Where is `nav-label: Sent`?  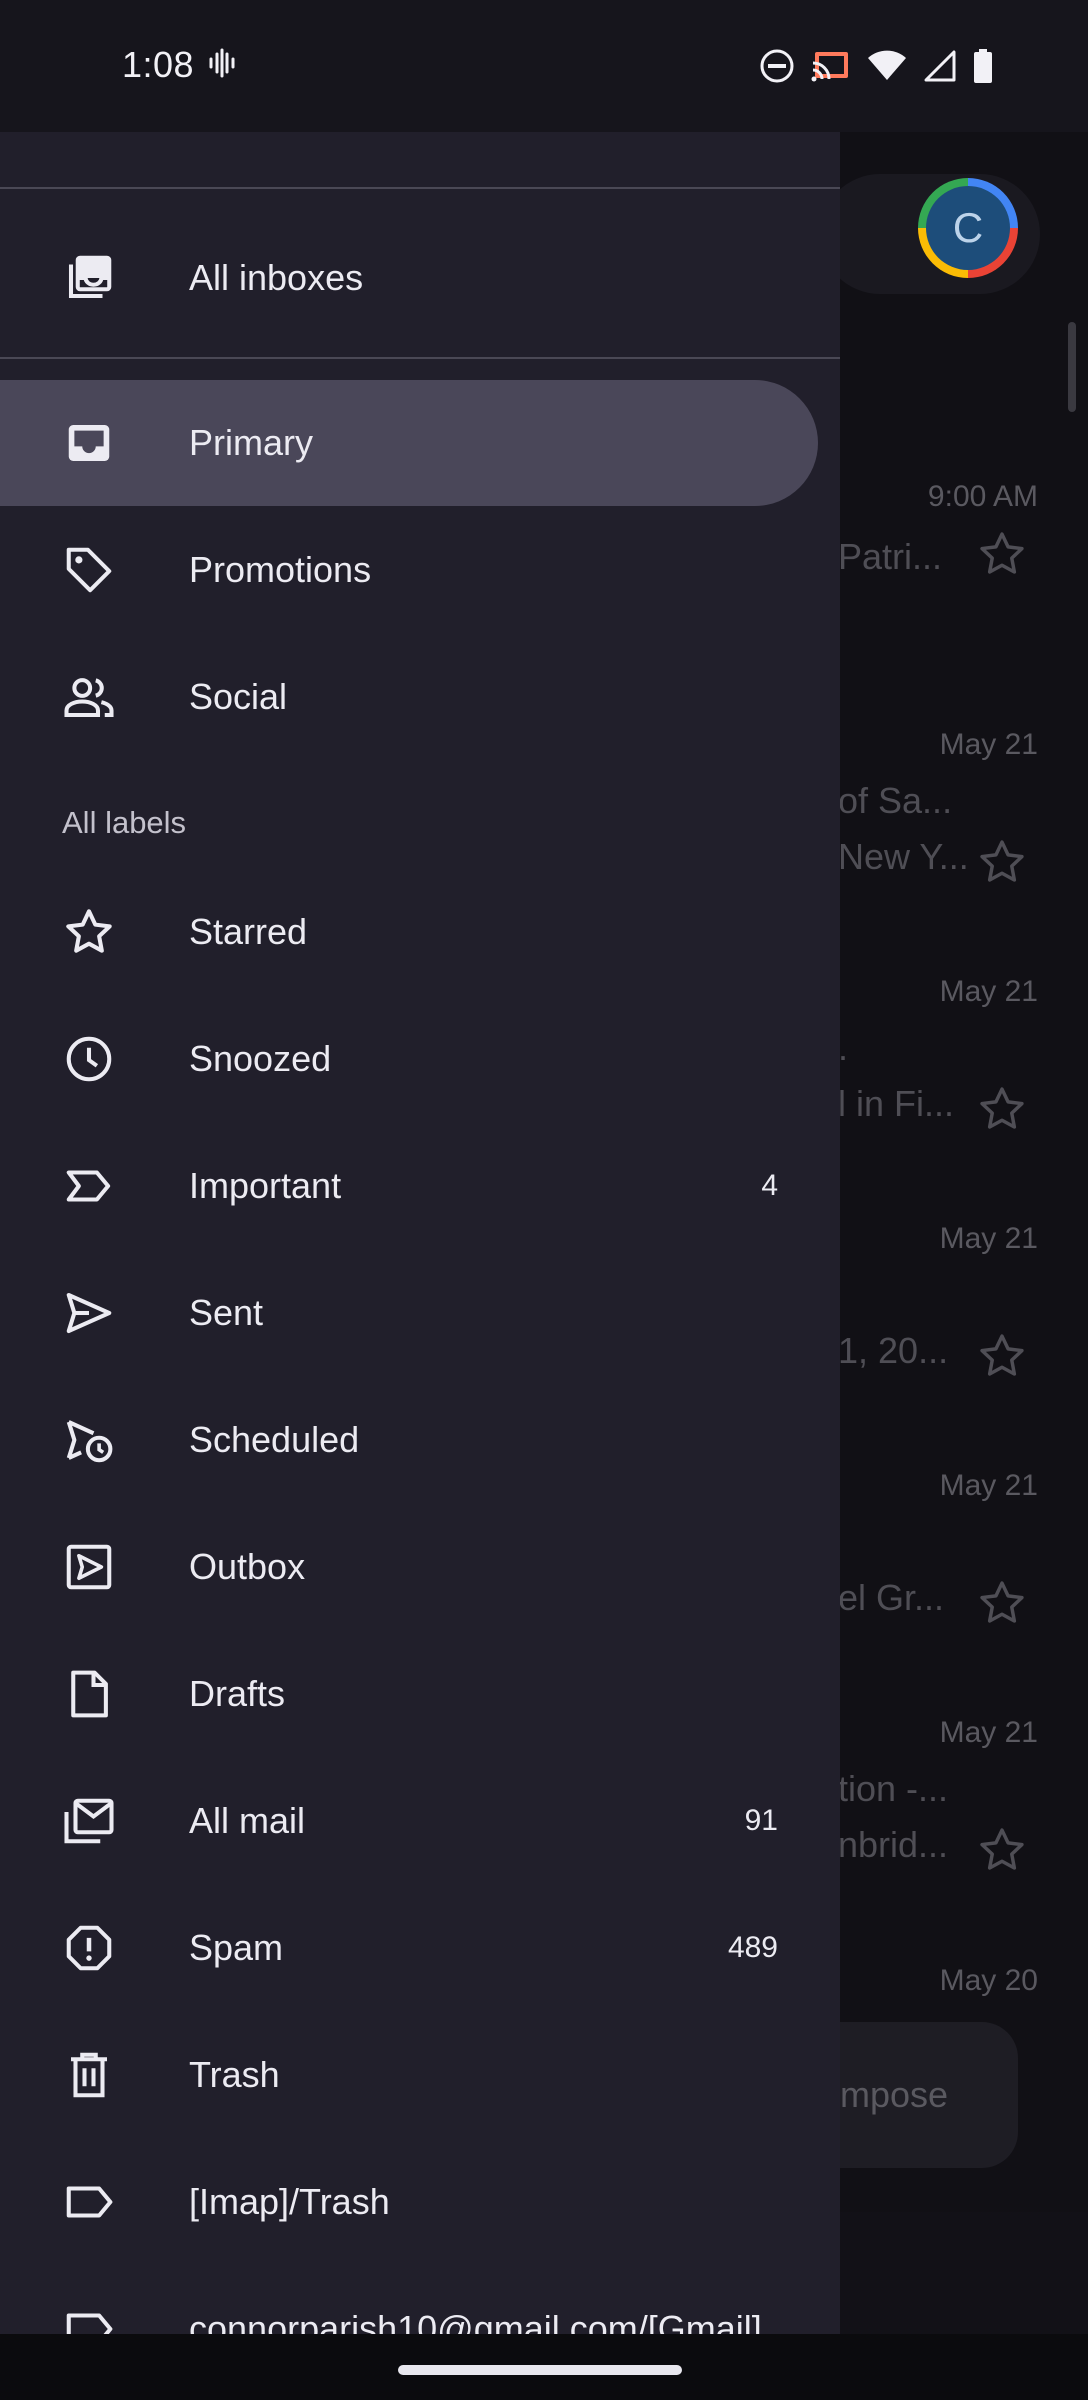
nav-label: Sent is located at coordinates (226, 1312).